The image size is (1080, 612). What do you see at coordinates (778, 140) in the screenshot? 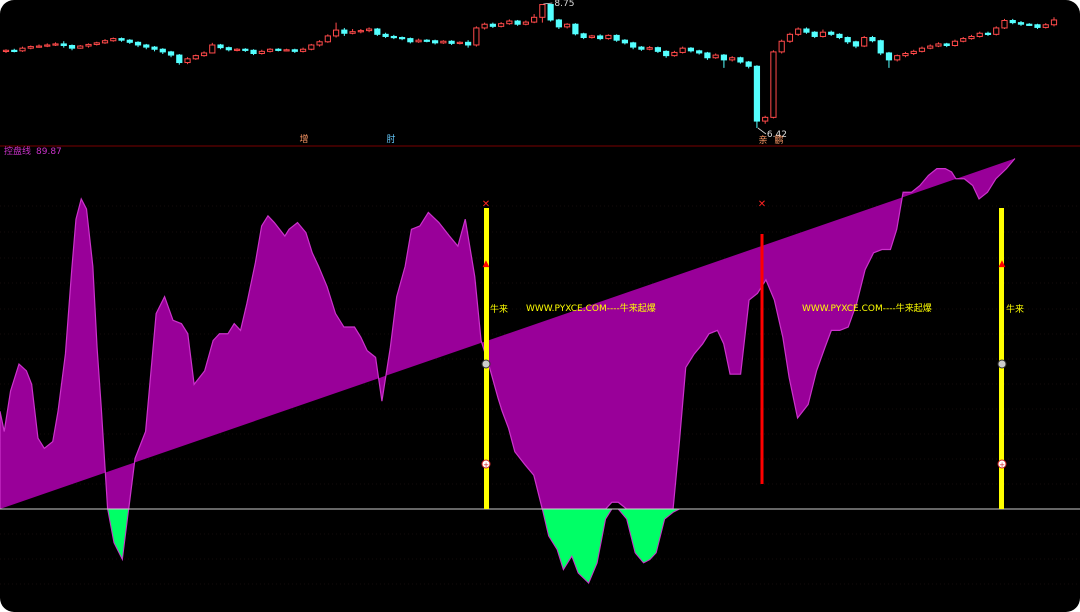
I see `event-marker-4: 鹏` at bounding box center [778, 140].